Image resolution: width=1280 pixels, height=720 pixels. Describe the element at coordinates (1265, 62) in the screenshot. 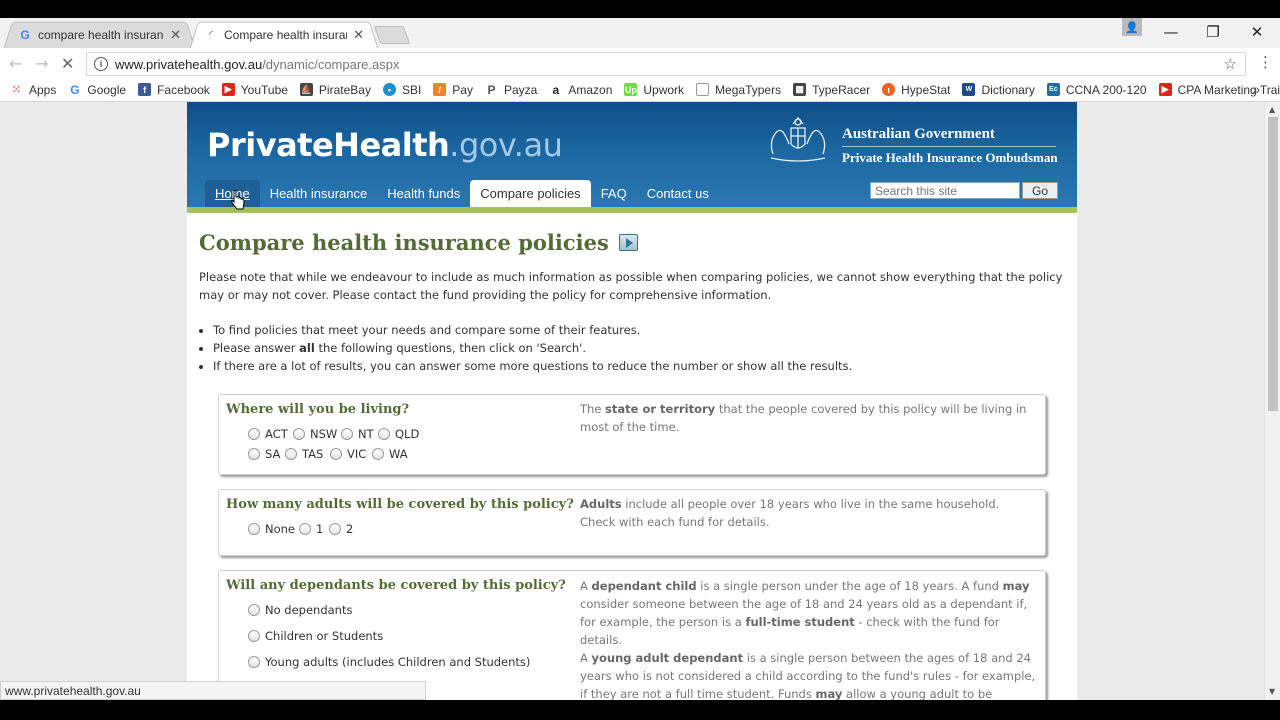

I see `chrome-menu-icon: ⋮` at that location.